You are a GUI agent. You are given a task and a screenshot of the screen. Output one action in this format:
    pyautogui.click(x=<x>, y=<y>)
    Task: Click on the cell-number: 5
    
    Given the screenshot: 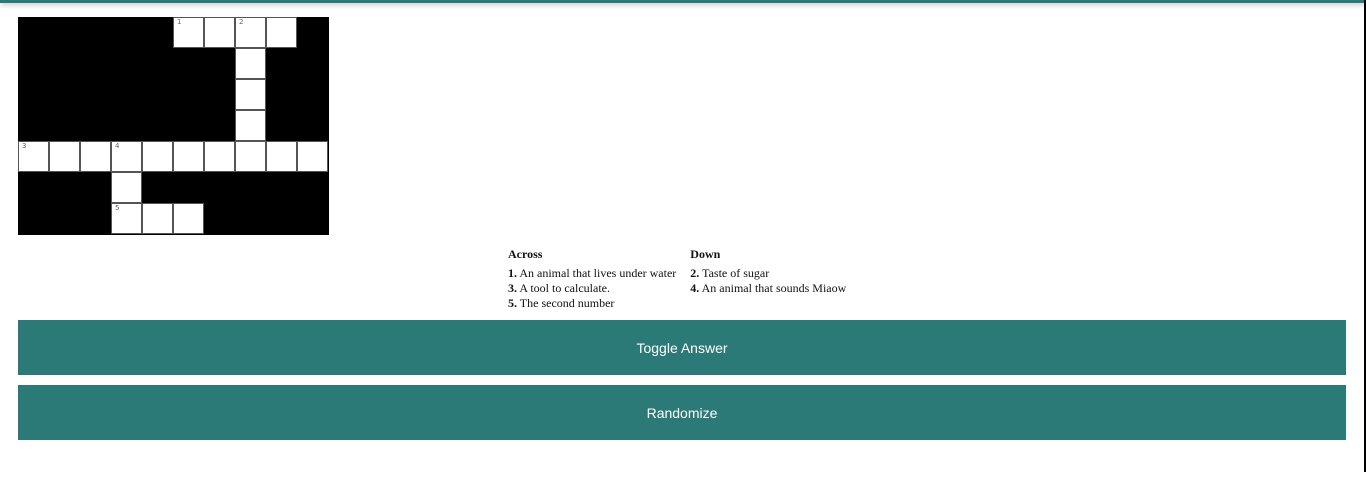 What is the action you would take?
    pyautogui.click(x=117, y=208)
    